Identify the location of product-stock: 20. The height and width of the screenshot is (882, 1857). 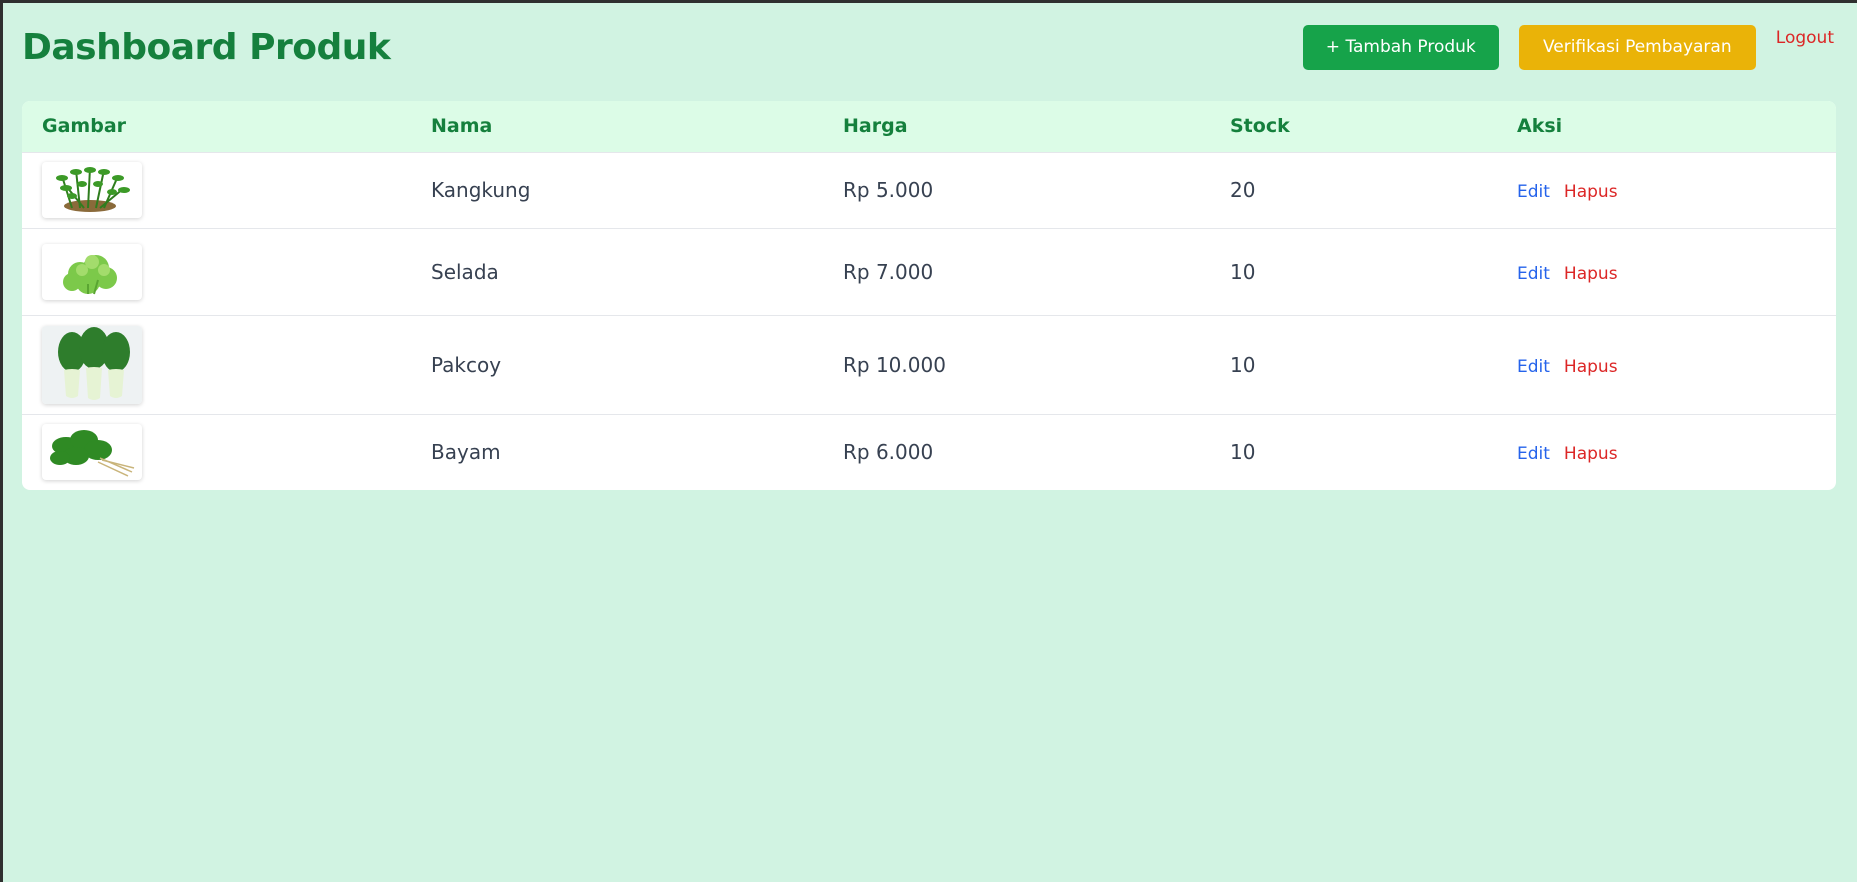
(1243, 190).